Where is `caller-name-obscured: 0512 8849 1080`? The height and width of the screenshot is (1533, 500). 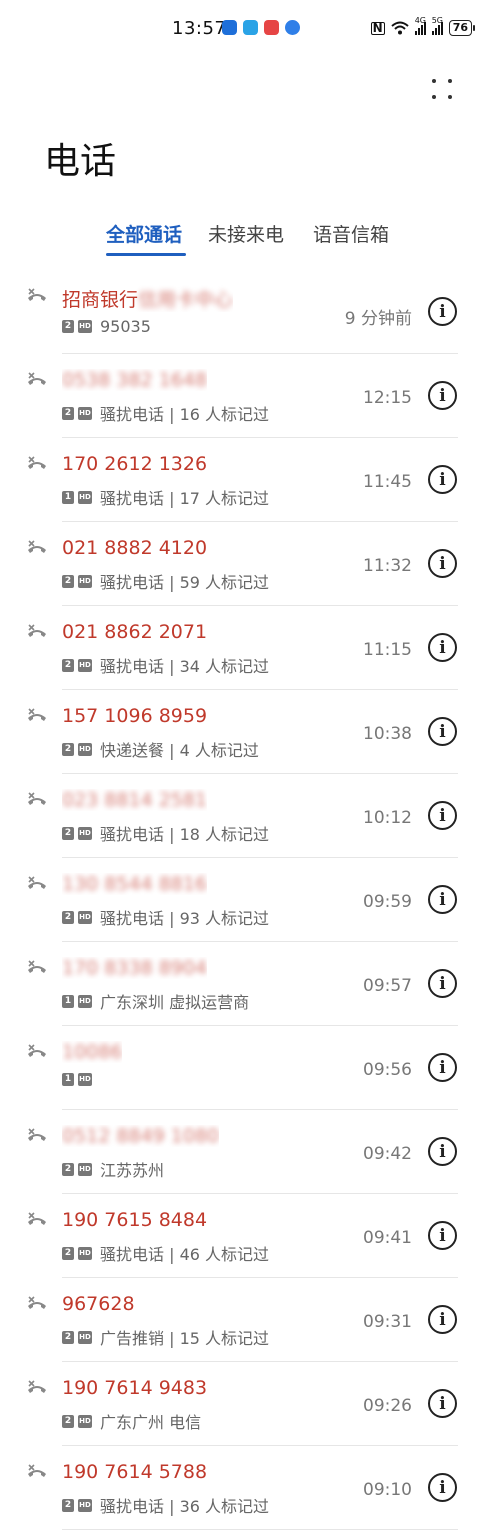
caller-name-obscured: 0512 8849 1080 is located at coordinates (141, 1136).